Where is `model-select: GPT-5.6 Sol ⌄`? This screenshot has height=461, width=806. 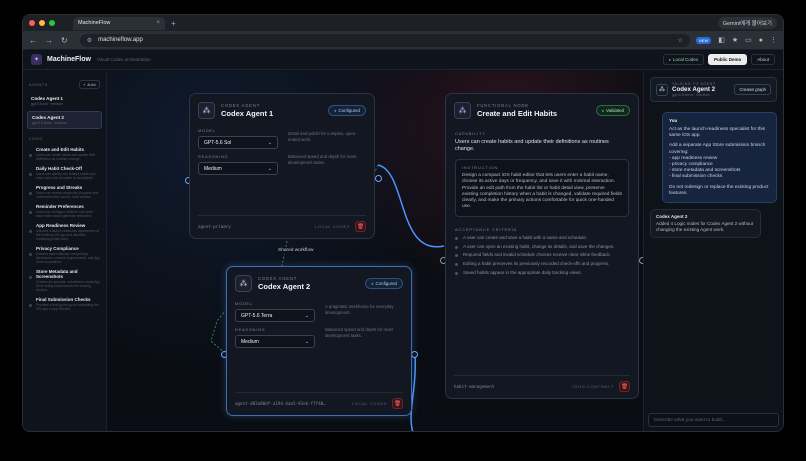 model-select: GPT-5.6 Sol ⌄ is located at coordinates (238, 142).